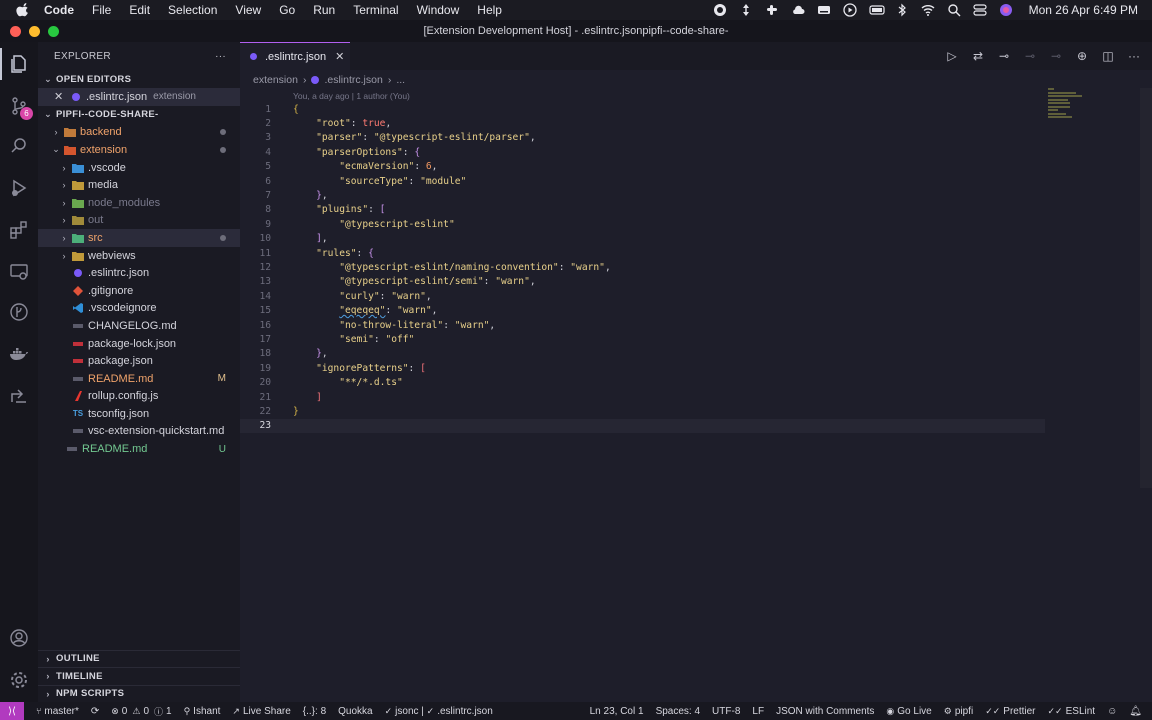  What do you see at coordinates (1004, 56) in the screenshot?
I see `git-commit-icon: ⊸` at bounding box center [1004, 56].